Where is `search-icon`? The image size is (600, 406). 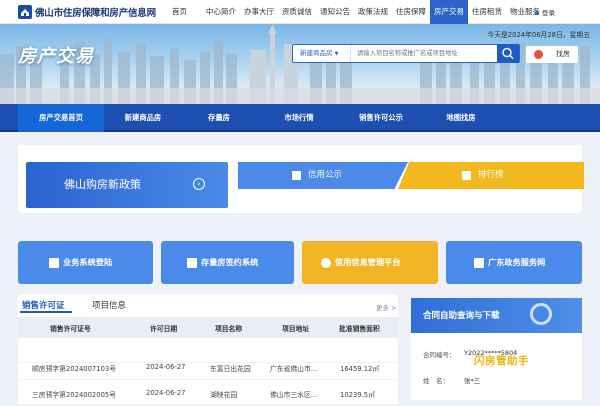
search-icon is located at coordinates (508, 53).